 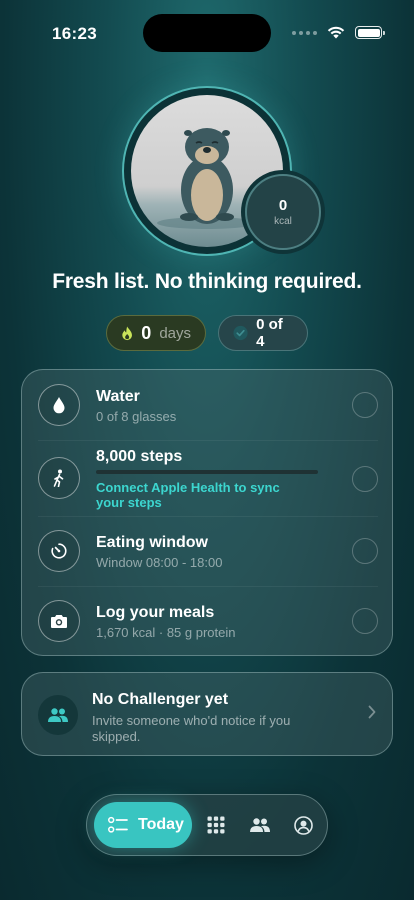 I want to click on kcal-badge: 0 kcal, so click(x=283, y=212).